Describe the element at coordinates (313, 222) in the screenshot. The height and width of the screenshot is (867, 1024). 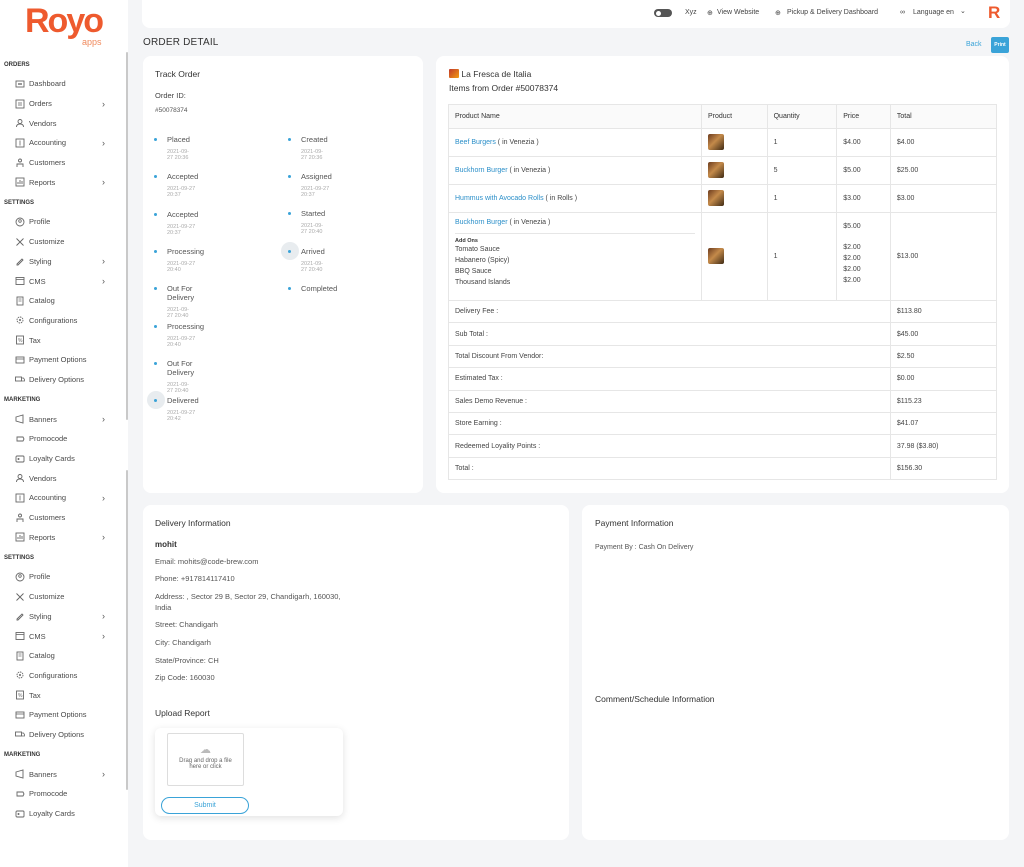
I see `timeline-step: Started 2021-09-27 20:40` at that location.